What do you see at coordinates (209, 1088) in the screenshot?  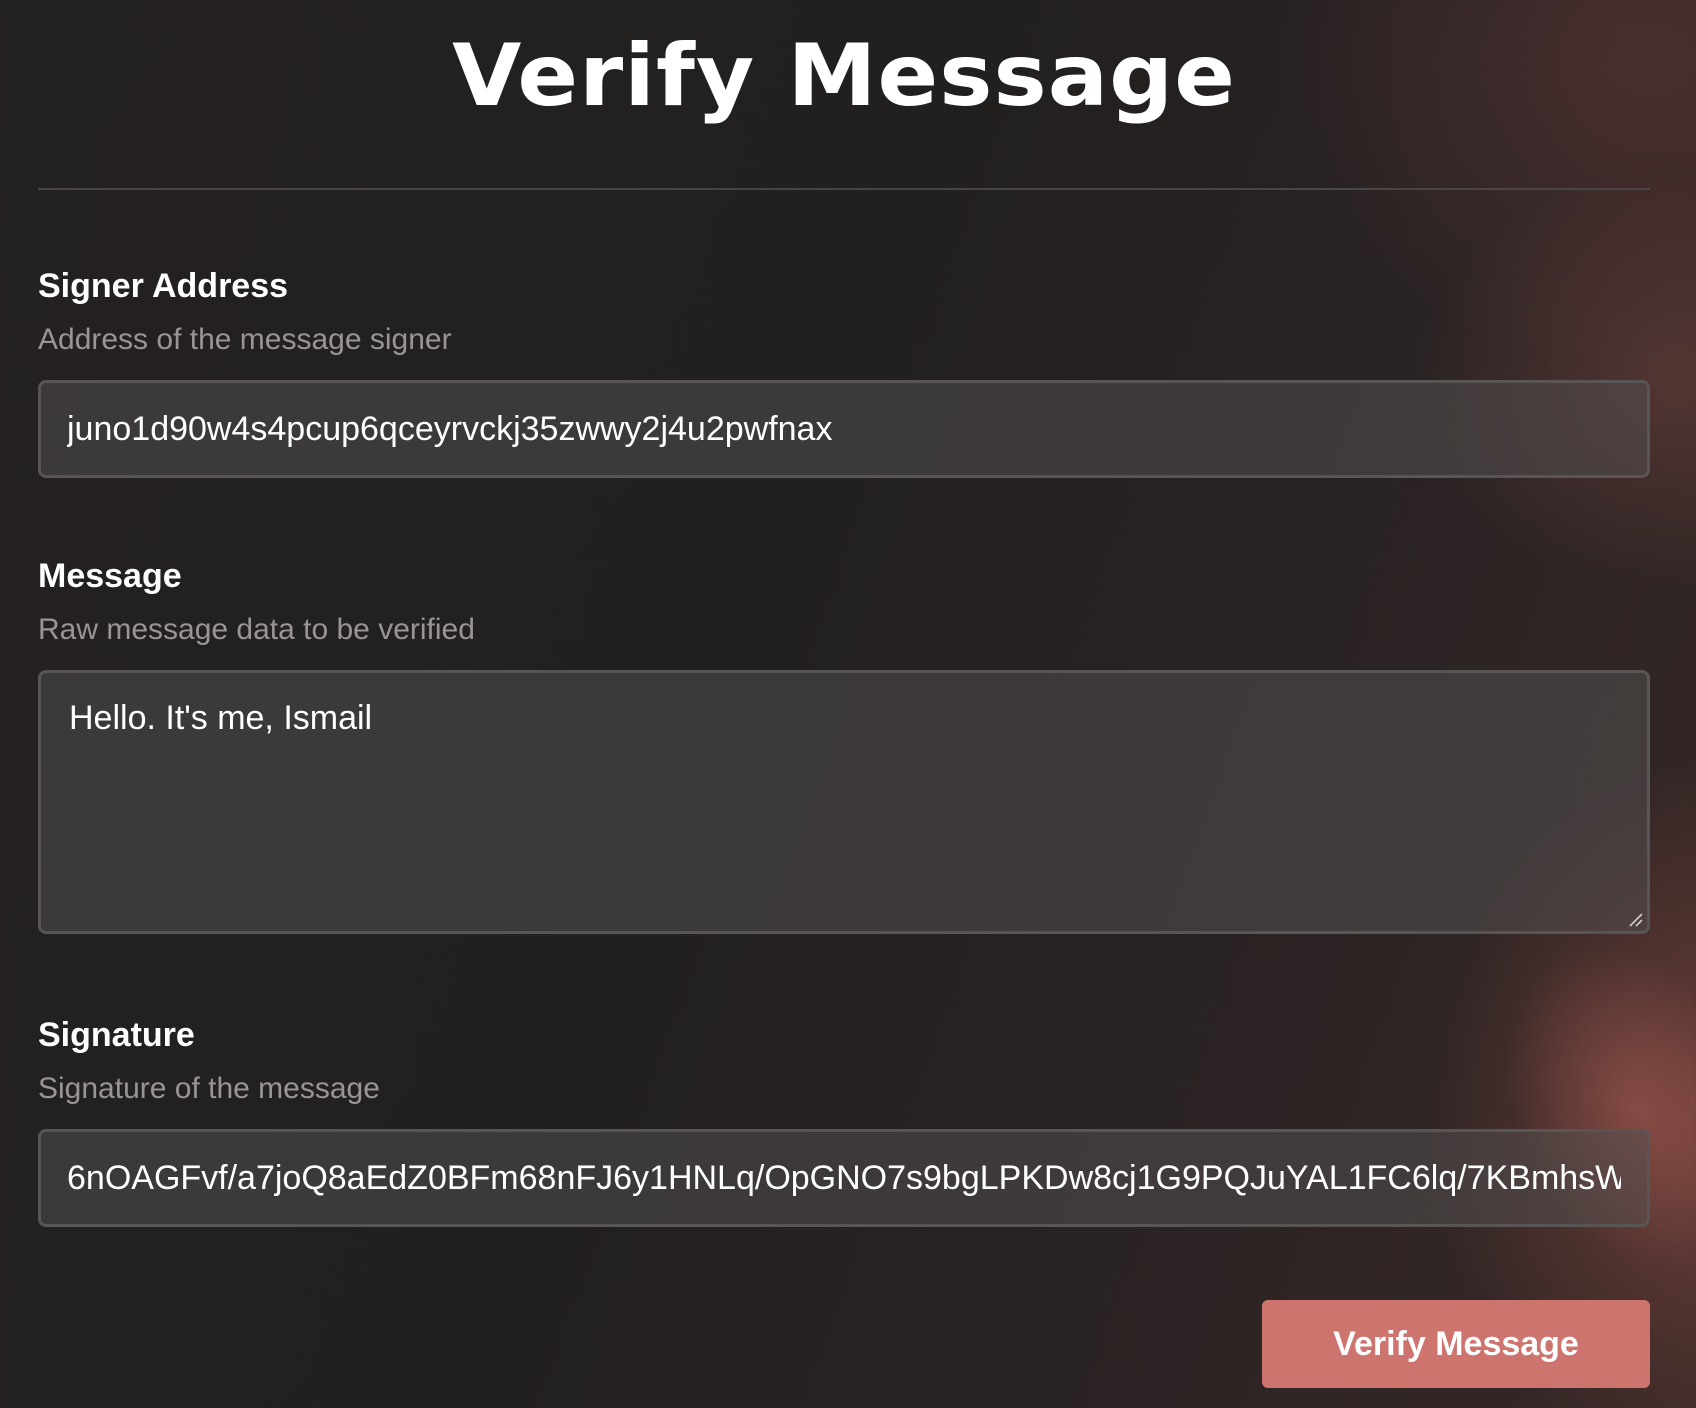 I see `signature-description: Signature of the message` at bounding box center [209, 1088].